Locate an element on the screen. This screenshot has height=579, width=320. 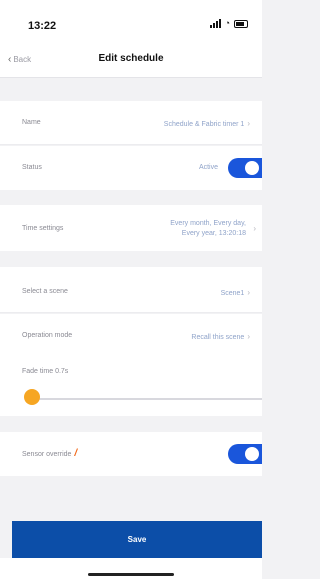
status-label: Status is located at coordinates (32, 167).